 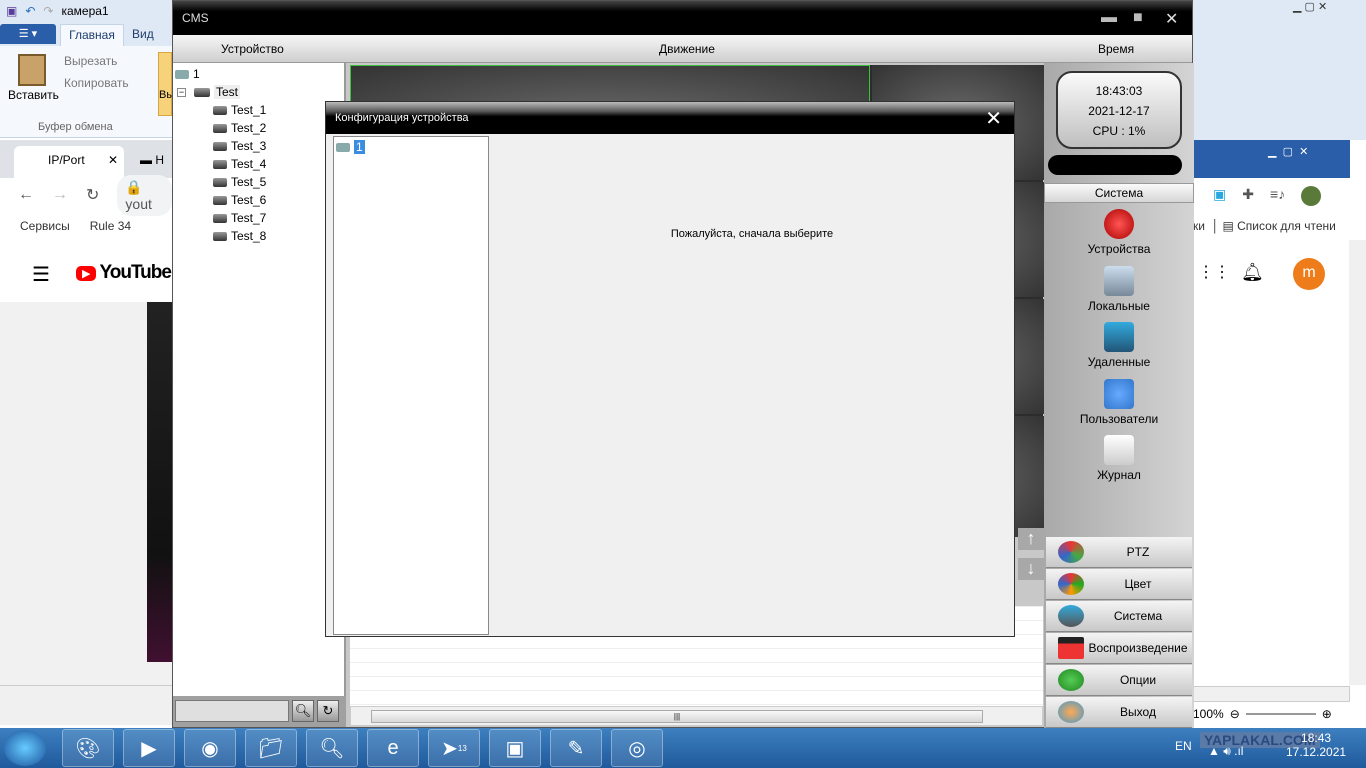 What do you see at coordinates (239, 182) in the screenshot?
I see `tree-camera: Test_5` at bounding box center [239, 182].